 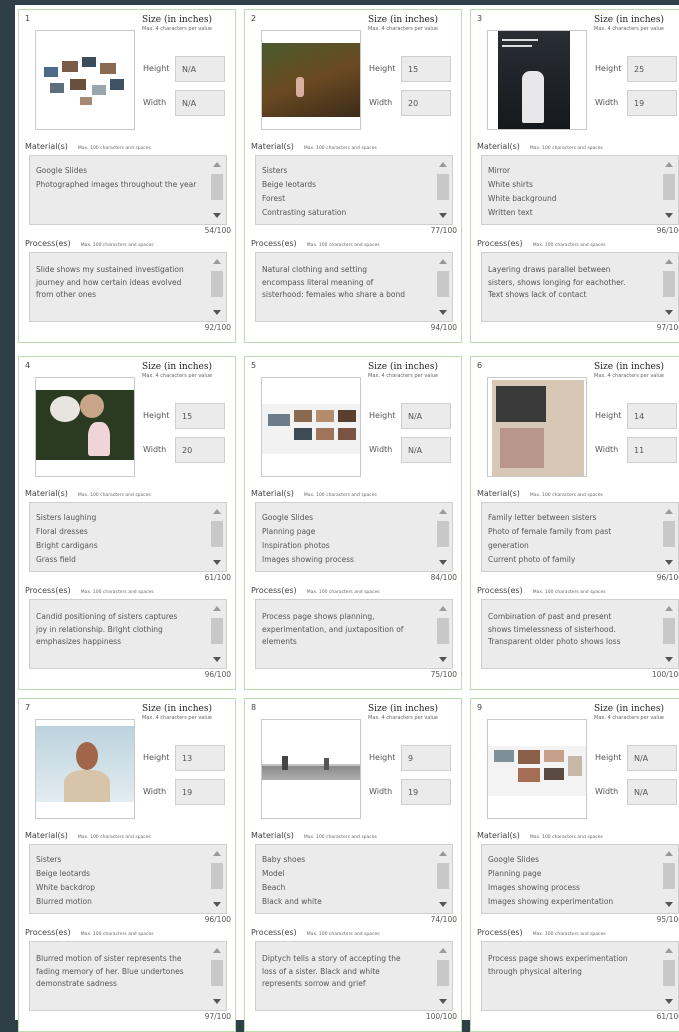 I want to click on materials-textarea: Baby shoes Model Beach Black and white, so click(x=354, y=879).